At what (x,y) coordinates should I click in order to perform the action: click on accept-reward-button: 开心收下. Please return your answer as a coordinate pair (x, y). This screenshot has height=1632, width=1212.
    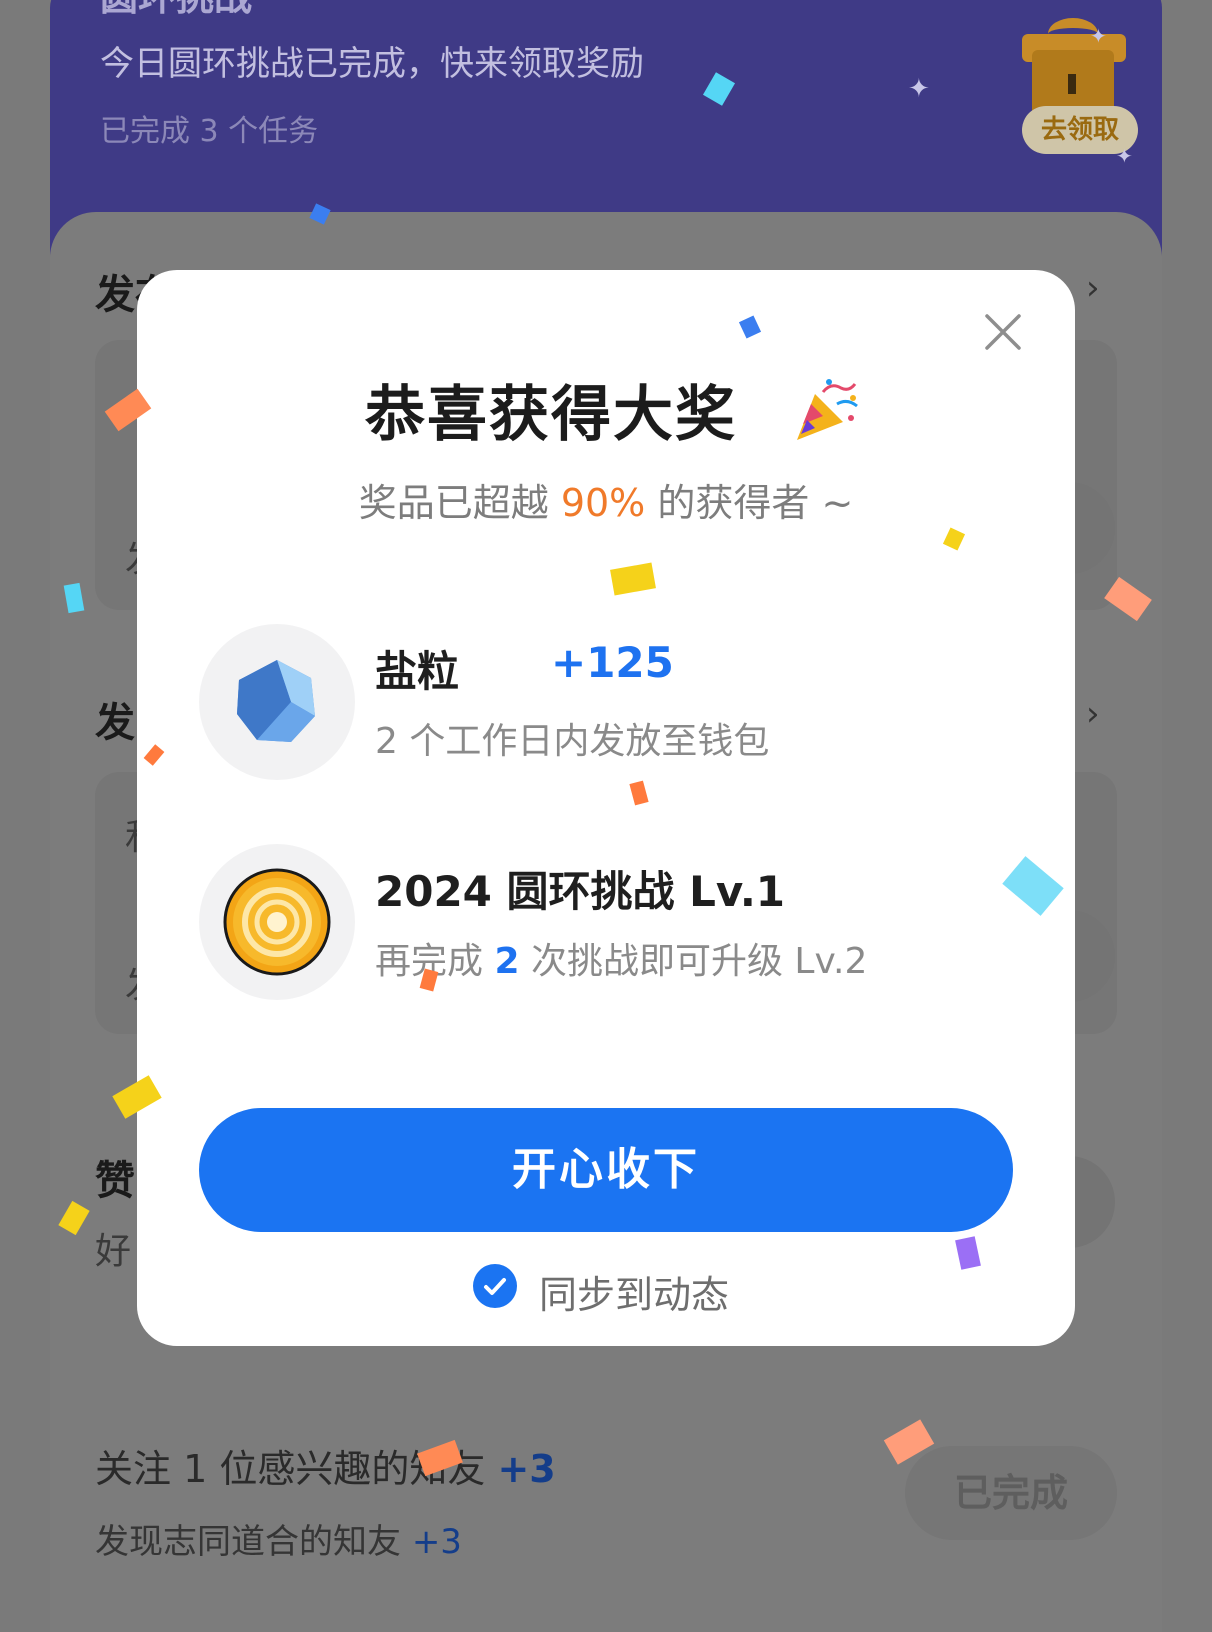
    Looking at the image, I should click on (606, 1170).